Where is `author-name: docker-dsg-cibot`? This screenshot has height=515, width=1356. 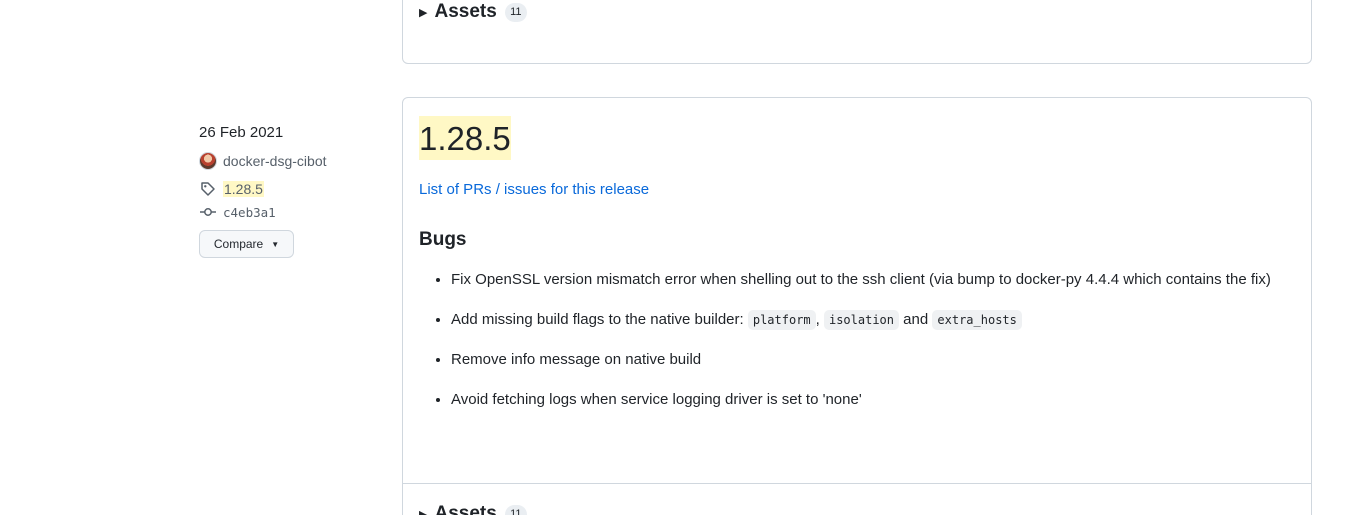
author-name: docker-dsg-cibot is located at coordinates (275, 161).